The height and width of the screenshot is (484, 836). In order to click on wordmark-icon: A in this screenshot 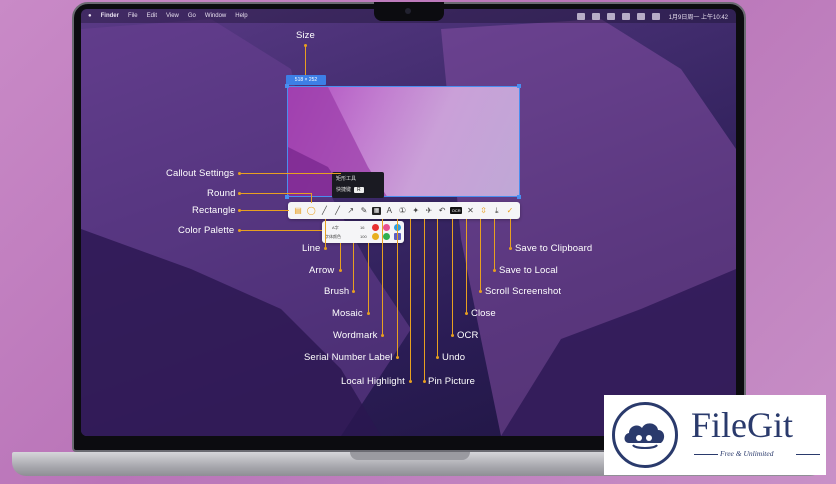, I will do `click(389, 211)`.